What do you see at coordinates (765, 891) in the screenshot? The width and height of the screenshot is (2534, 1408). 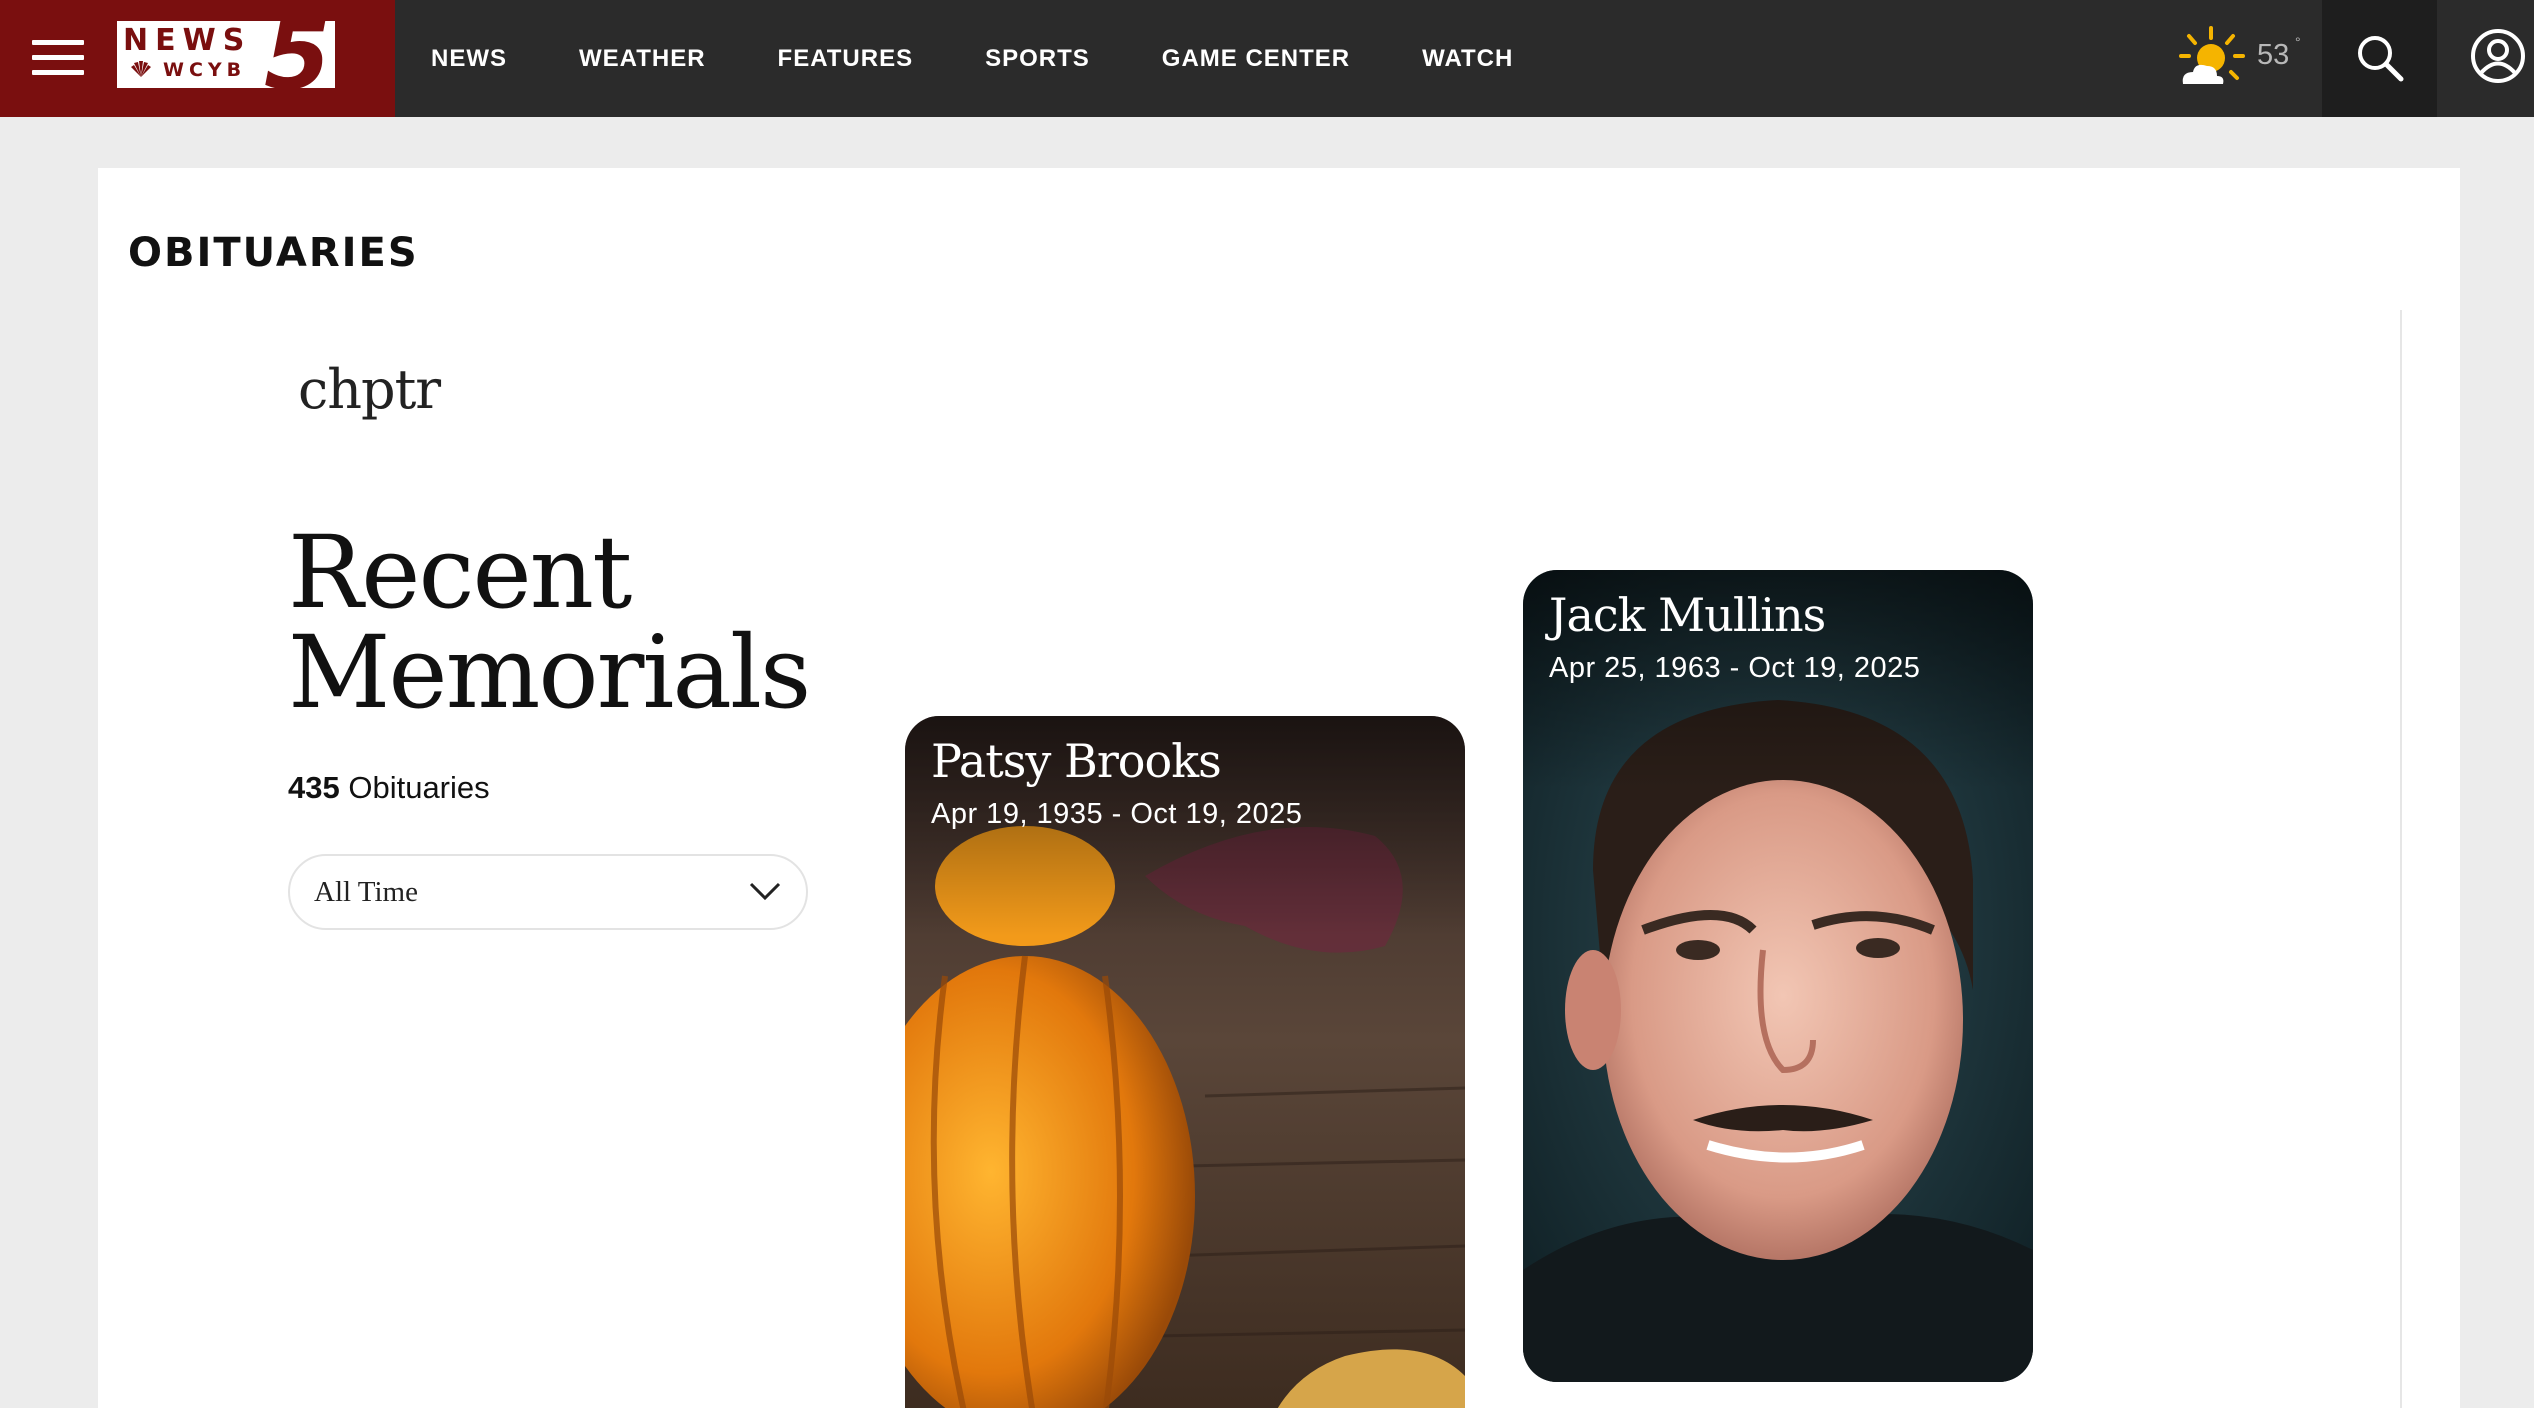 I see `chevron-down-icon` at bounding box center [765, 891].